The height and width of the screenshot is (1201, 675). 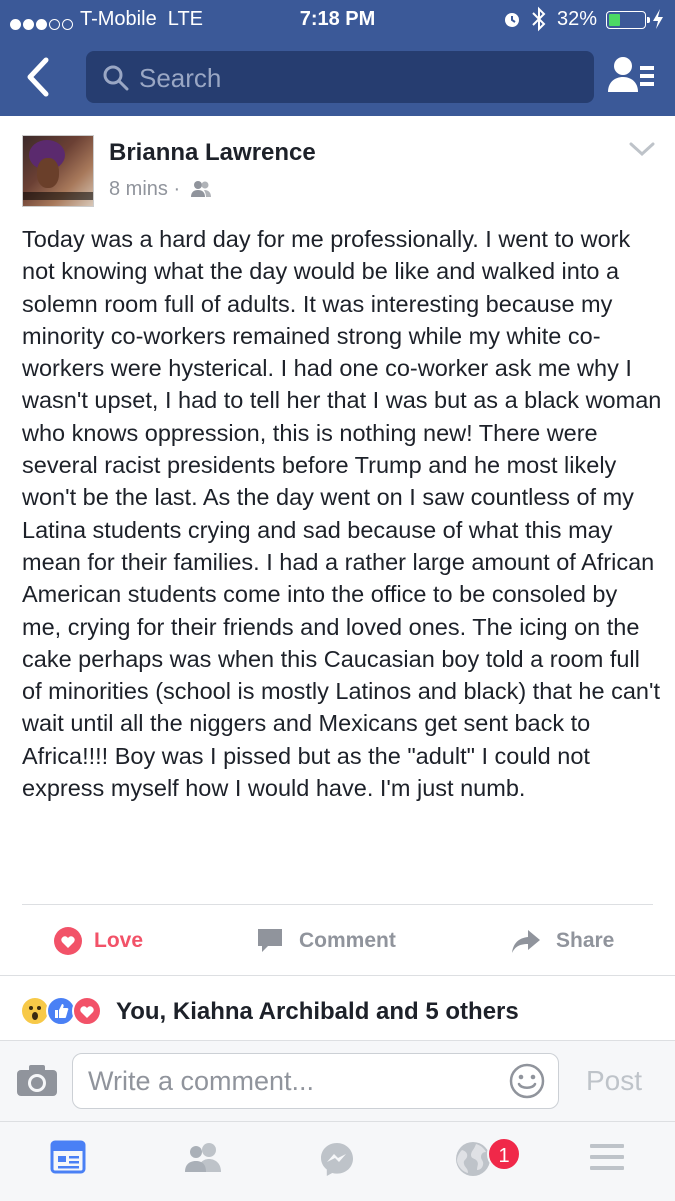 I want to click on news-feed-icon, so click(x=68, y=1157).